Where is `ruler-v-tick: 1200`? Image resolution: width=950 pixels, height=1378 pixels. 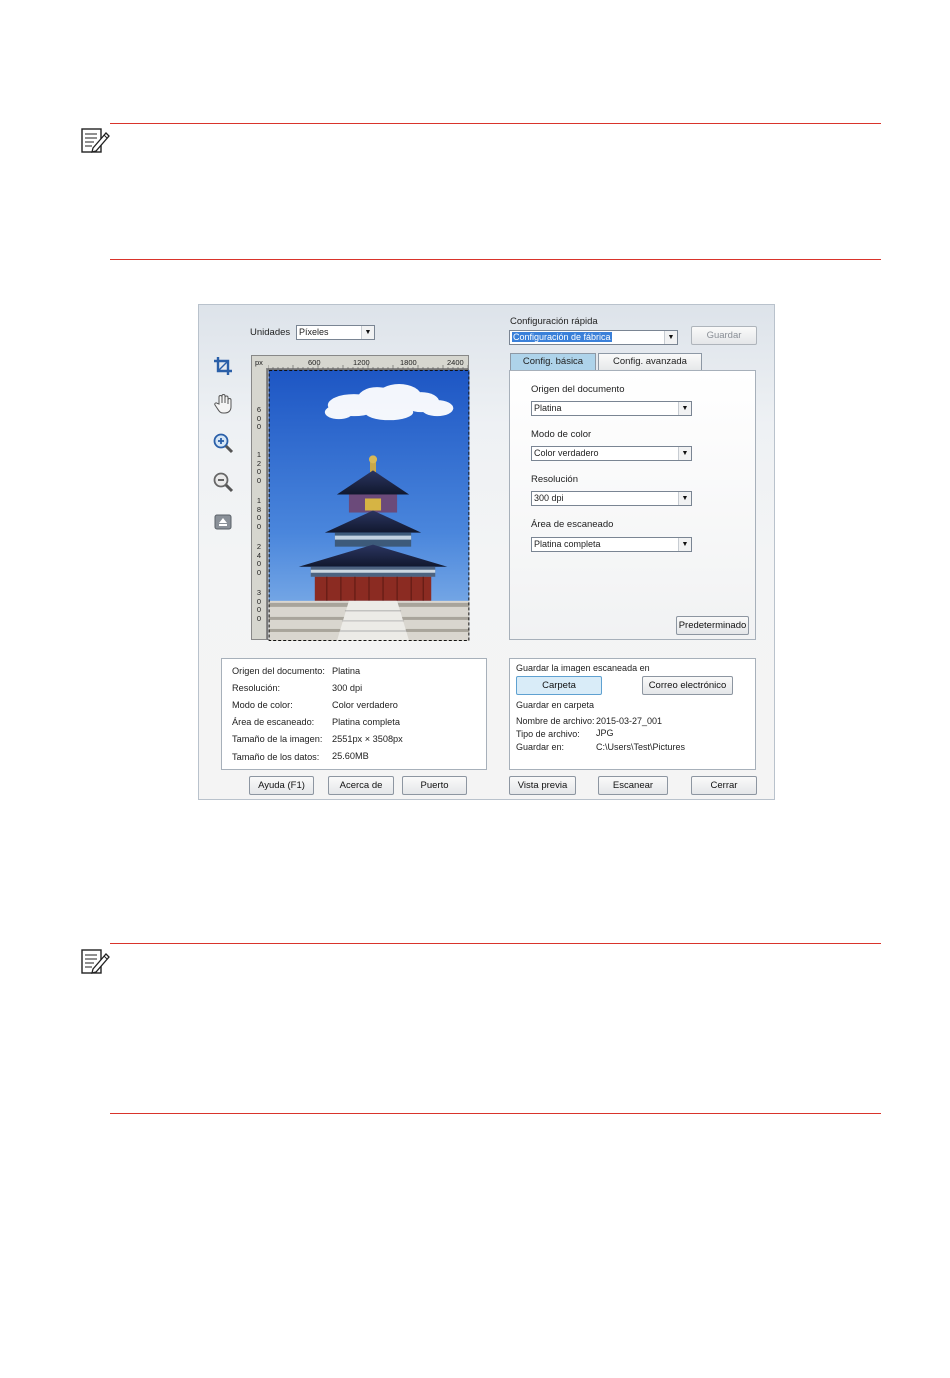 ruler-v-tick: 1200 is located at coordinates (259, 467).